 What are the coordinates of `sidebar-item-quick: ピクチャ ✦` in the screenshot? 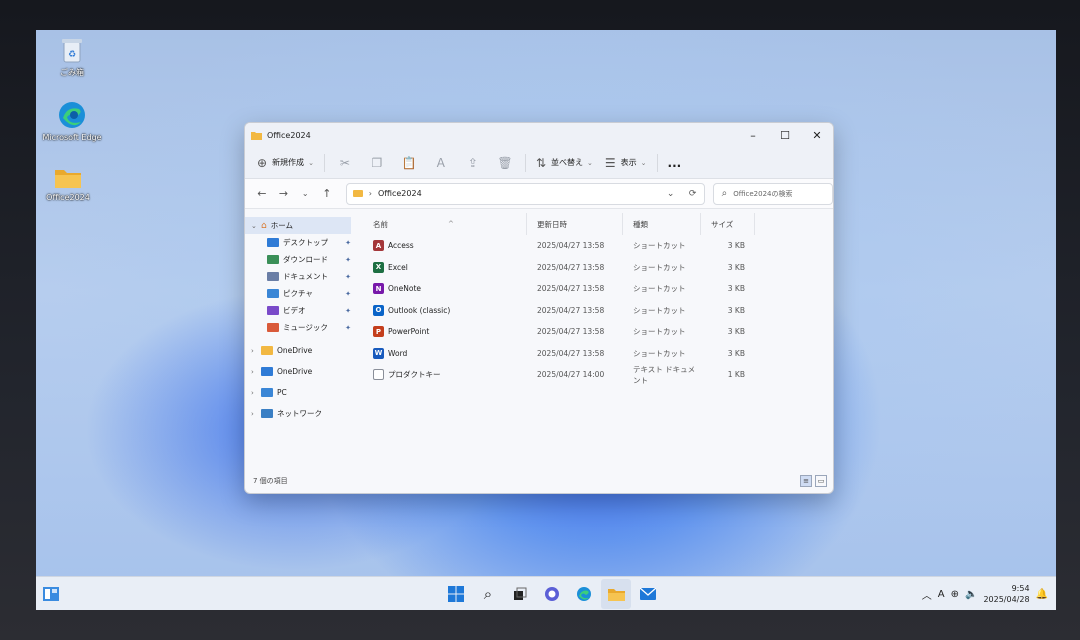 It's located at (301, 293).